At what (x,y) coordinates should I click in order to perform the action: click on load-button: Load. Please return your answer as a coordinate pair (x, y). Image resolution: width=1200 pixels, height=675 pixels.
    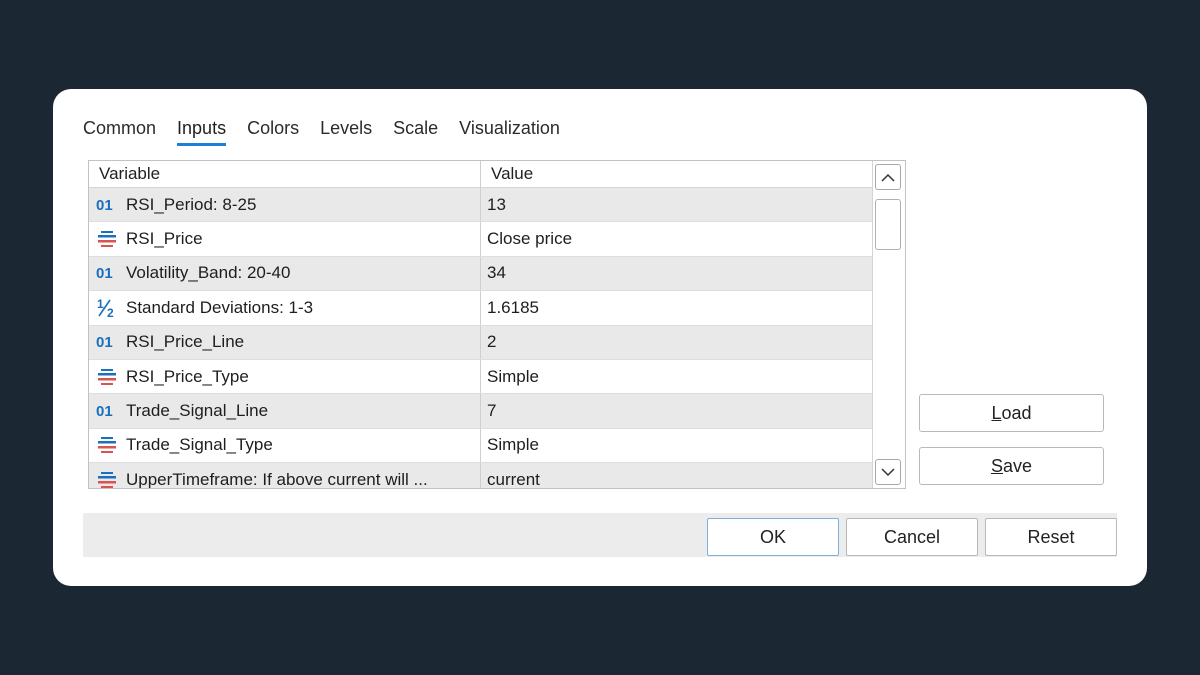
    Looking at the image, I should click on (1011, 413).